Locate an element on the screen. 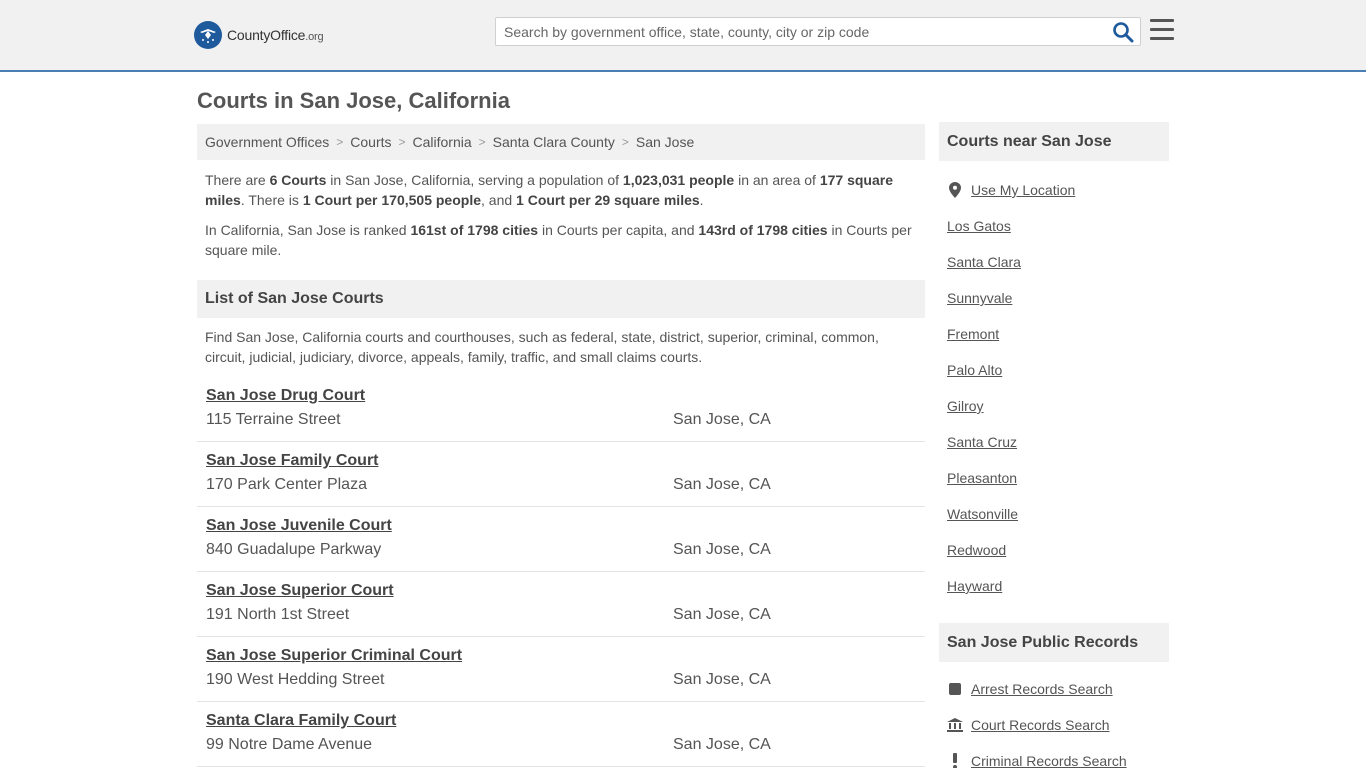 The image size is (1366, 768). public-records-heading: San Jose Public Records is located at coordinates (1054, 642).